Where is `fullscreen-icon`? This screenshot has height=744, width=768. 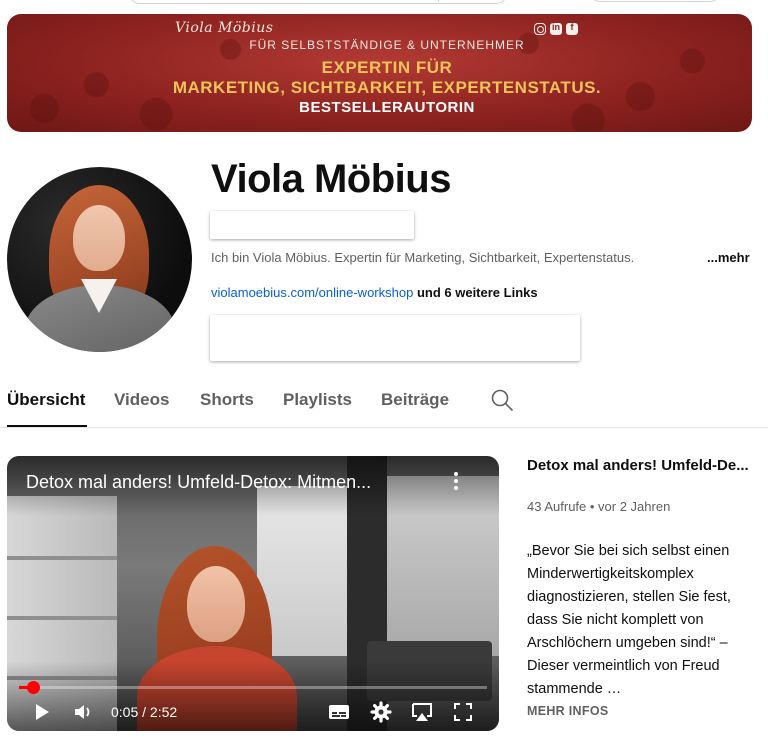 fullscreen-icon is located at coordinates (463, 712).